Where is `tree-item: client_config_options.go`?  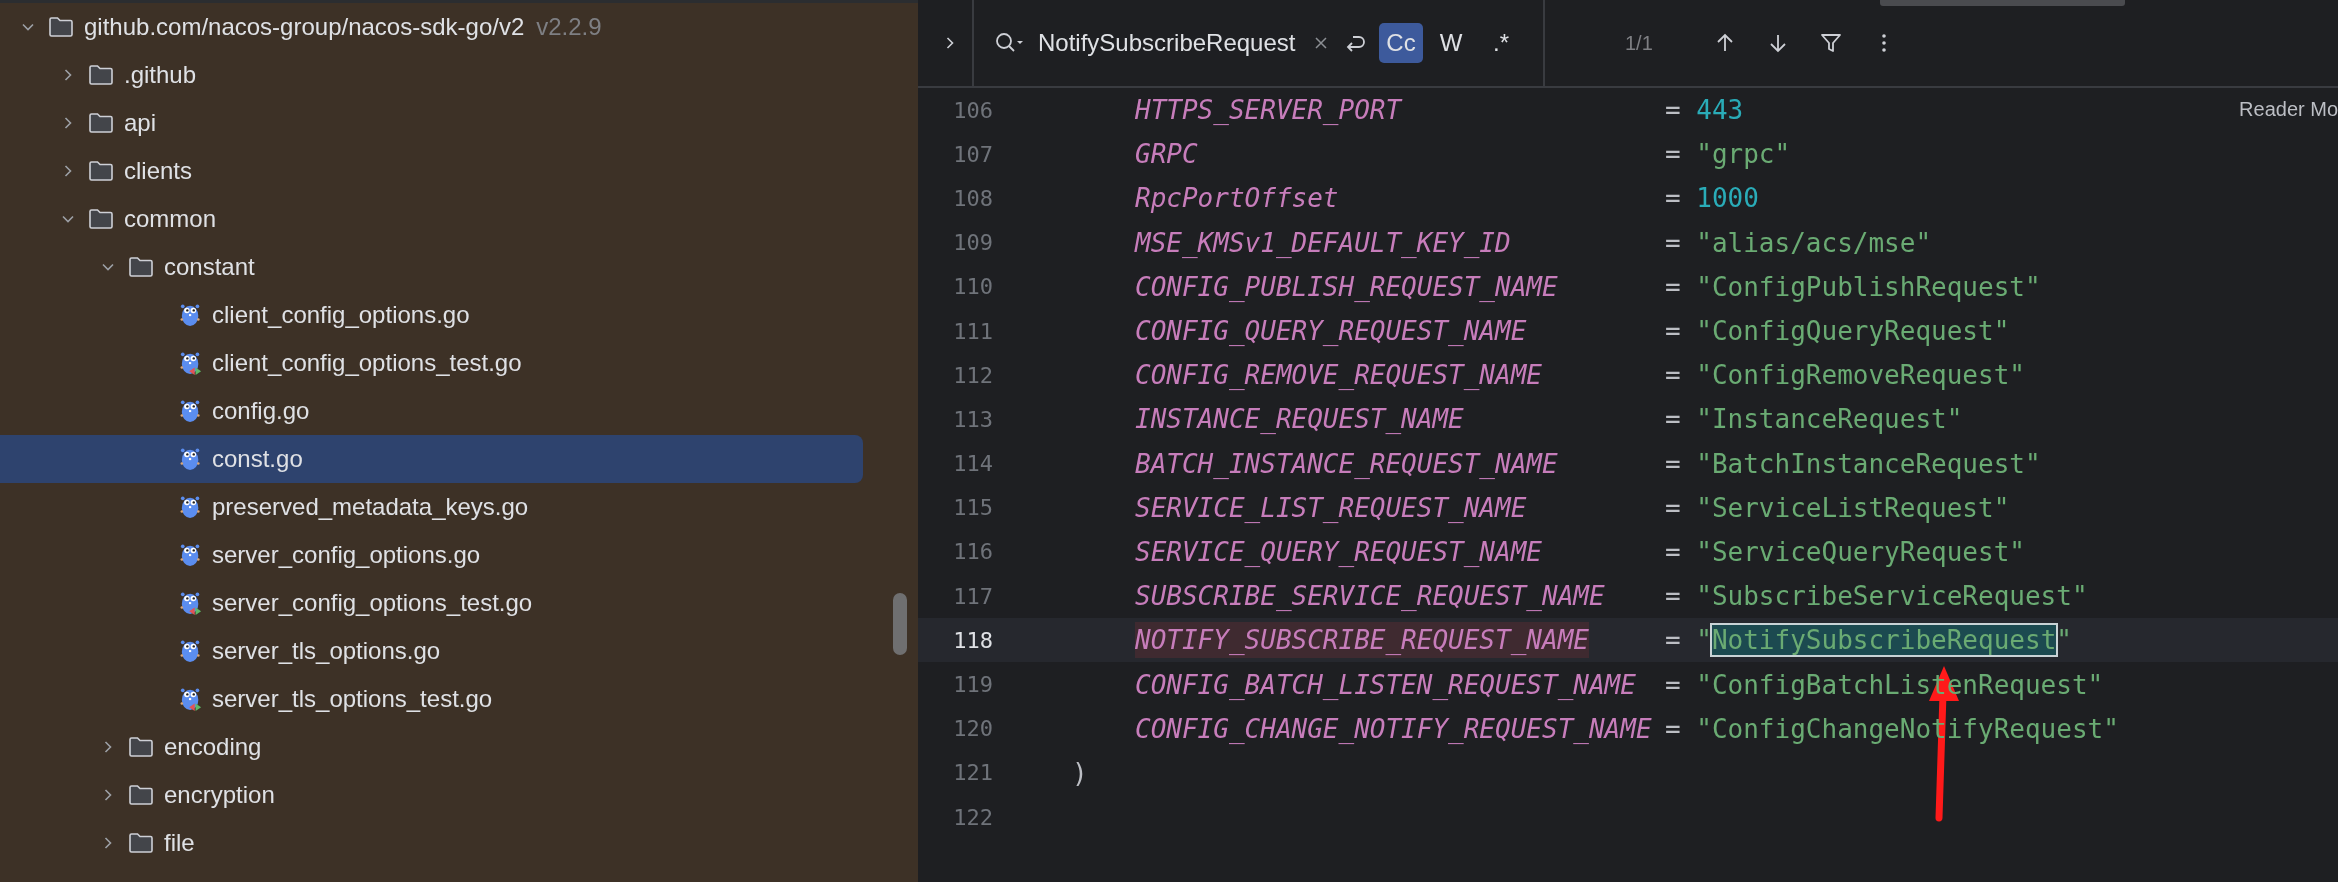
tree-item: client_config_options.go is located at coordinates (431, 315).